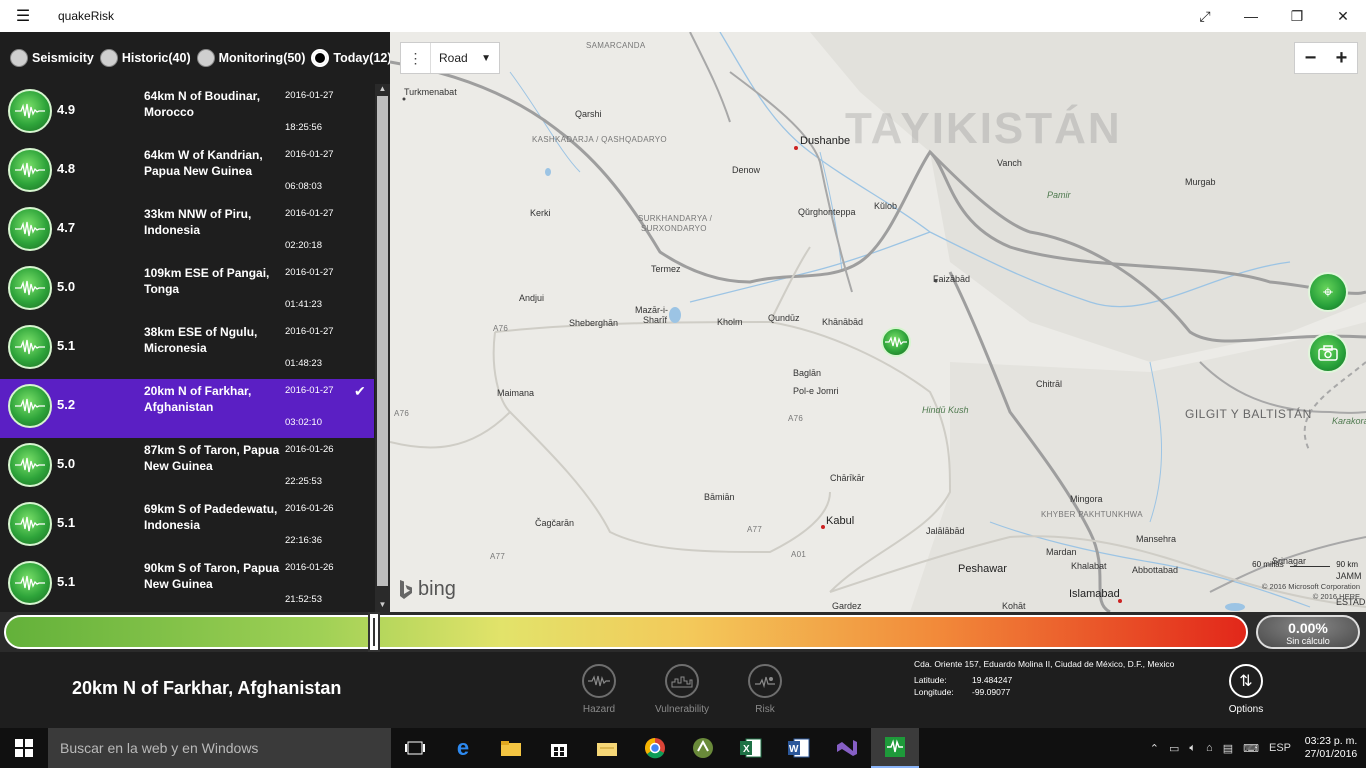  Describe the element at coordinates (1248, 414) in the screenshot. I see `map-label: GILGIT Y BALTISTÁN` at that location.